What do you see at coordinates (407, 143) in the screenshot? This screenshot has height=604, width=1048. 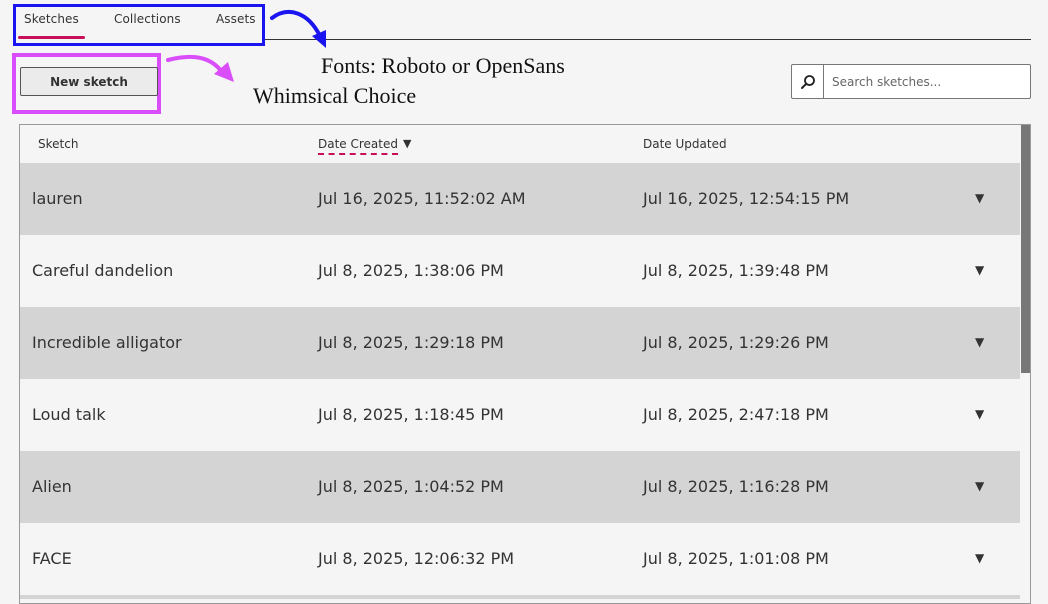 I see `sort-descending-icon: ▼` at bounding box center [407, 143].